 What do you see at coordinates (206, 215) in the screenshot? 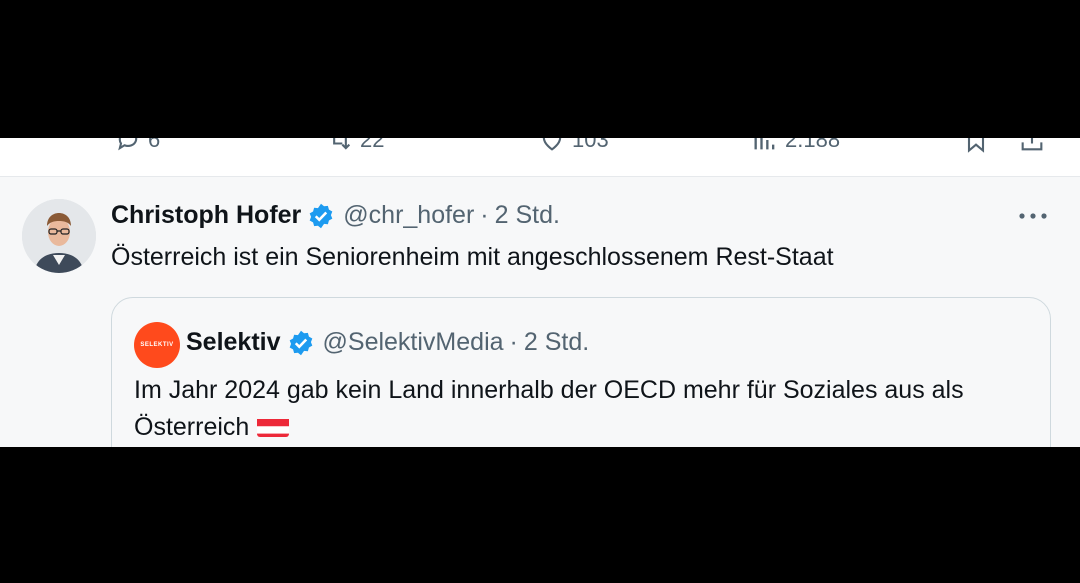
I see `author-name: Christoph Hofer` at bounding box center [206, 215].